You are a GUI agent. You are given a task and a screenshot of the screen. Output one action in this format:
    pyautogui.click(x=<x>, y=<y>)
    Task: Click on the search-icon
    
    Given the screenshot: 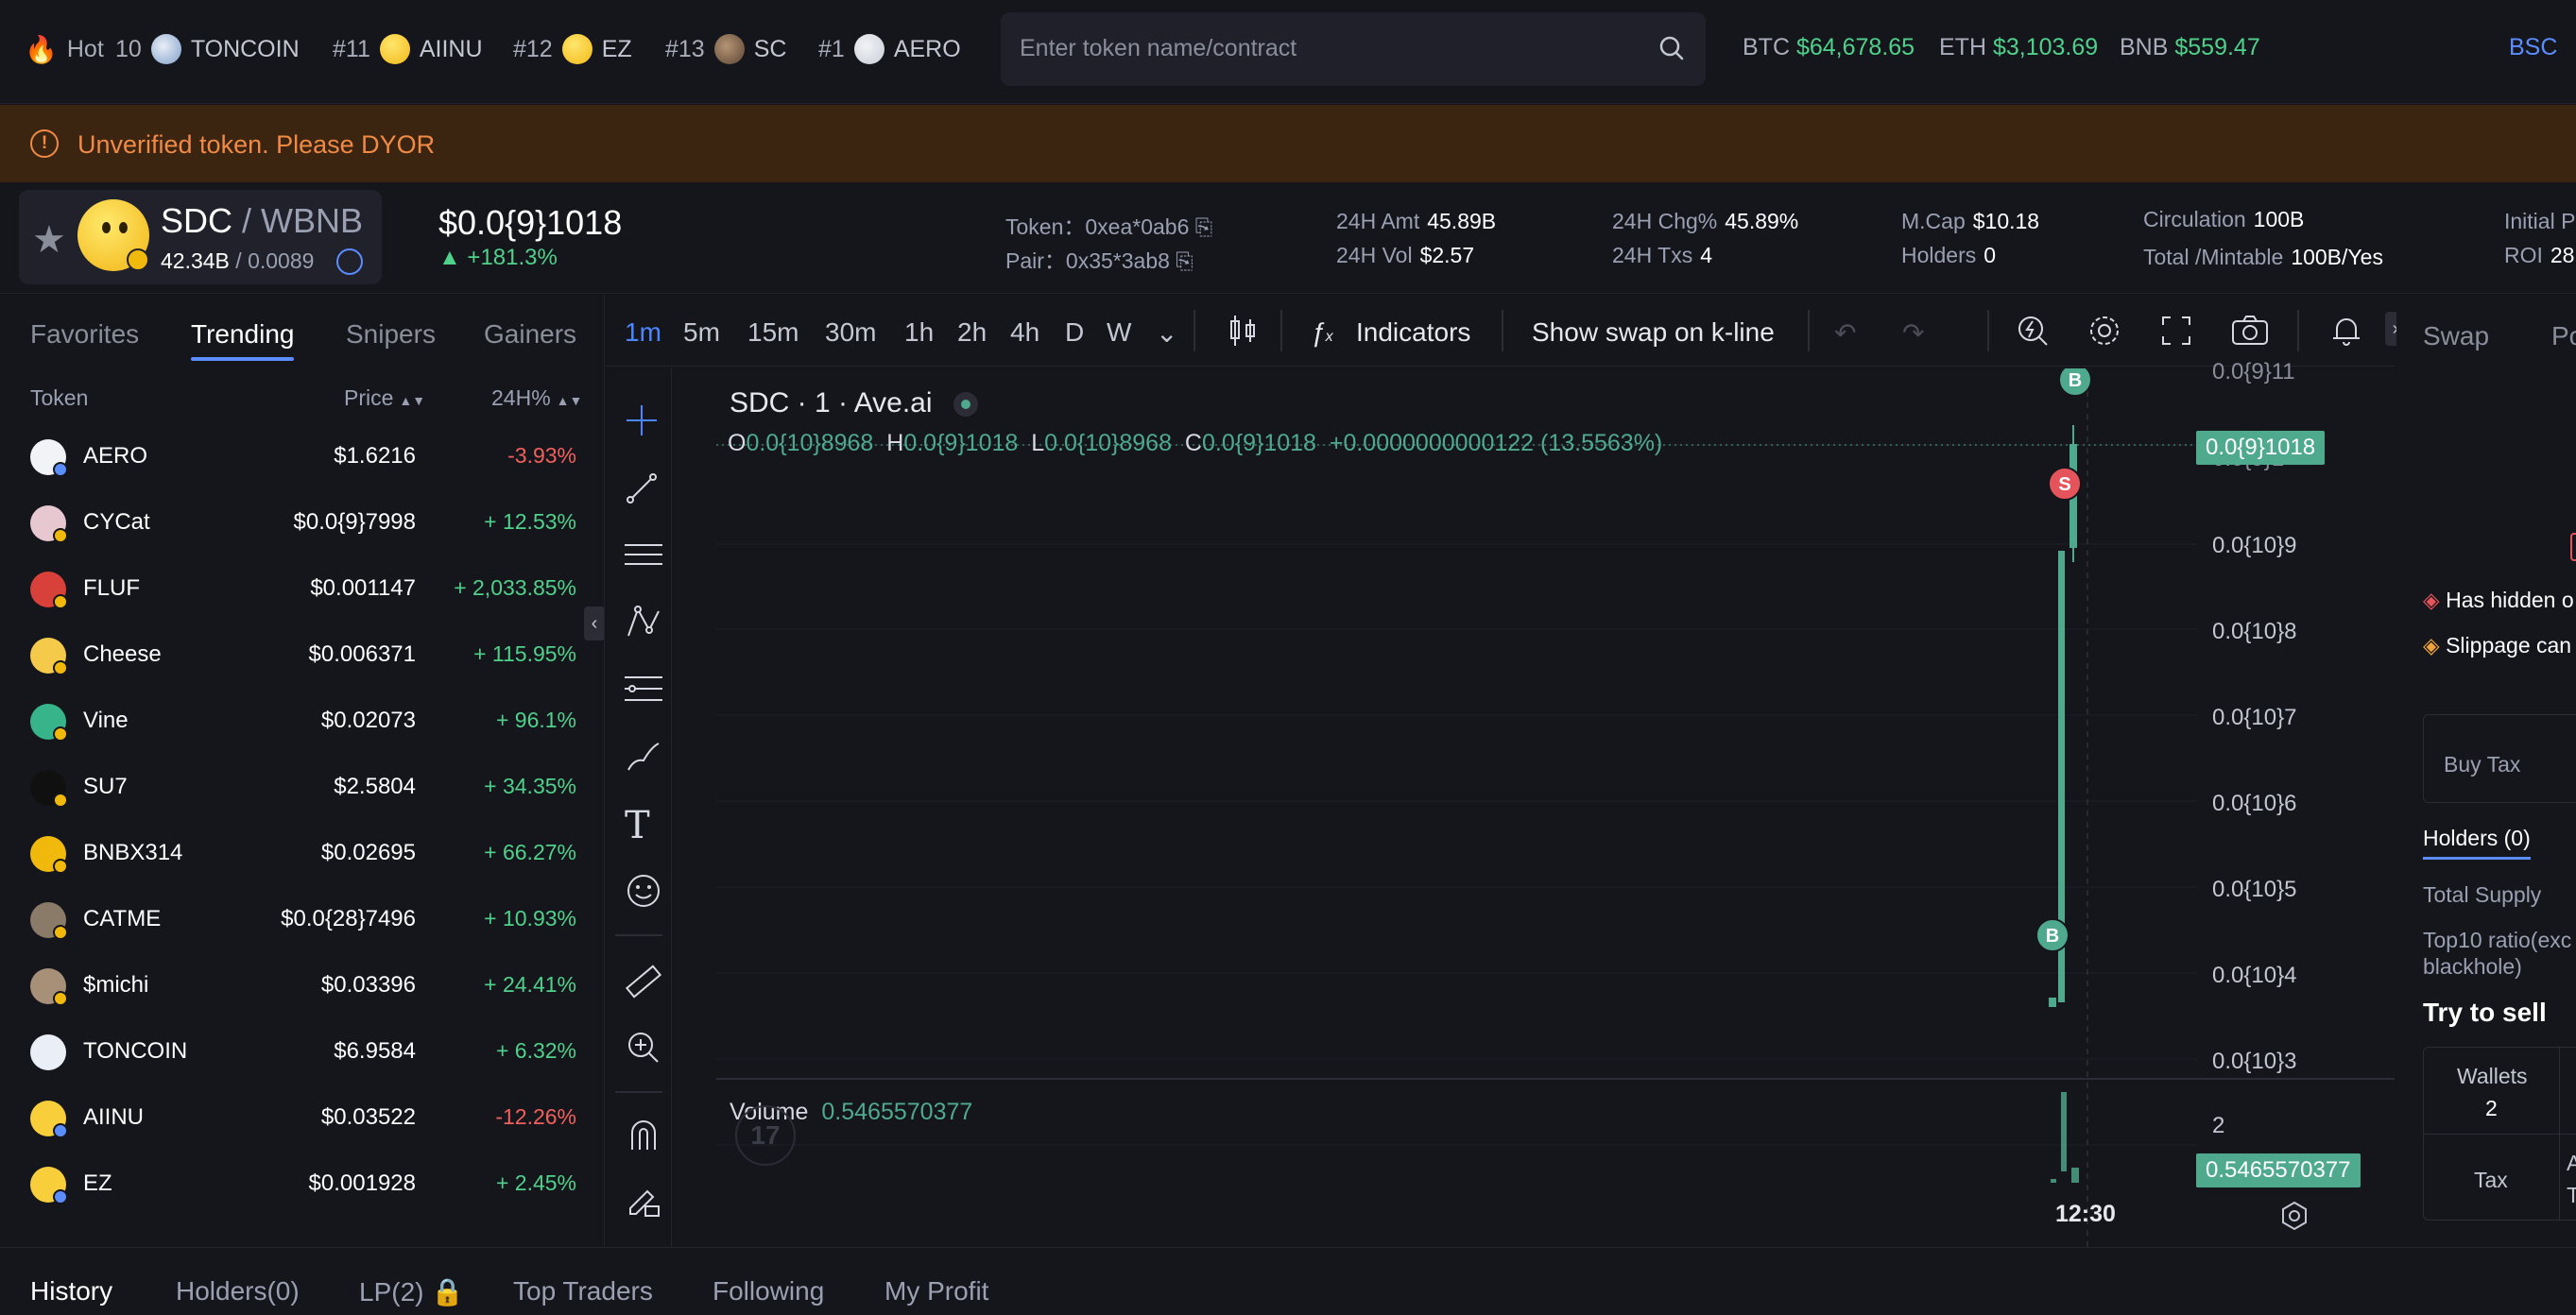 What is the action you would take?
    pyautogui.click(x=1672, y=50)
    